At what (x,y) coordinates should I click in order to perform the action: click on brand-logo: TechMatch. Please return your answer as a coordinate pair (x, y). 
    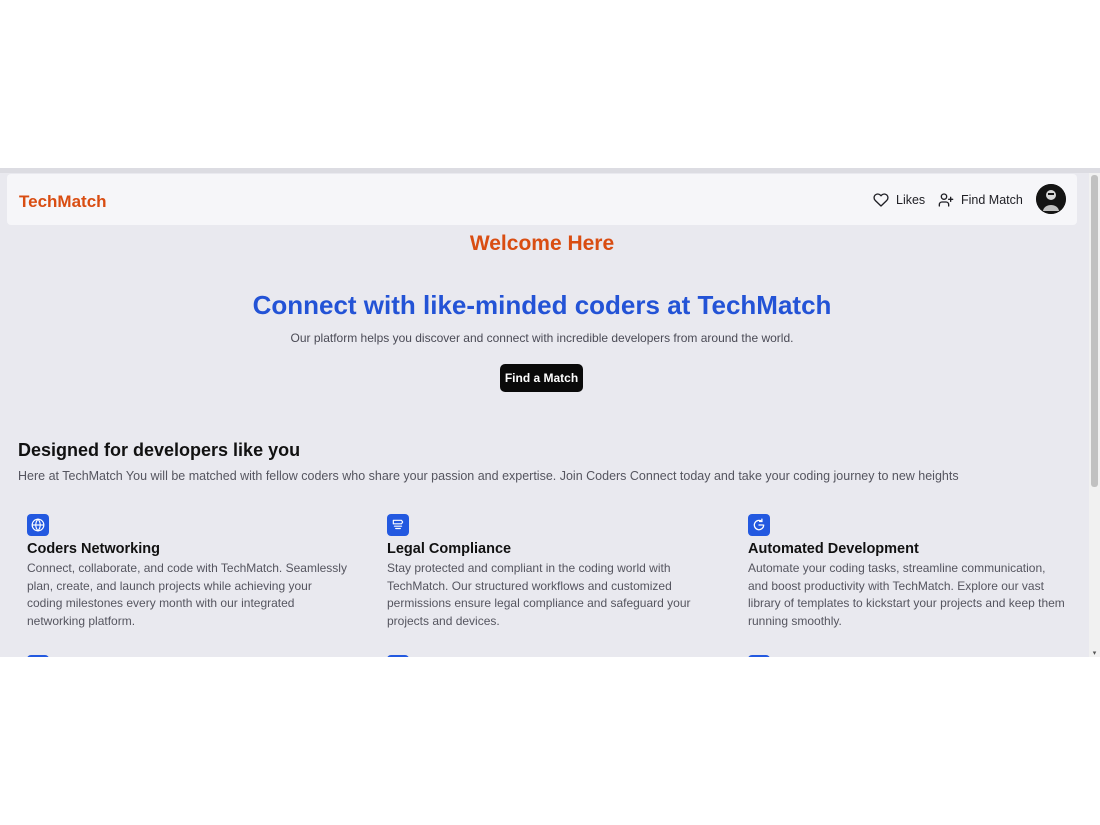
    Looking at the image, I should click on (63, 202).